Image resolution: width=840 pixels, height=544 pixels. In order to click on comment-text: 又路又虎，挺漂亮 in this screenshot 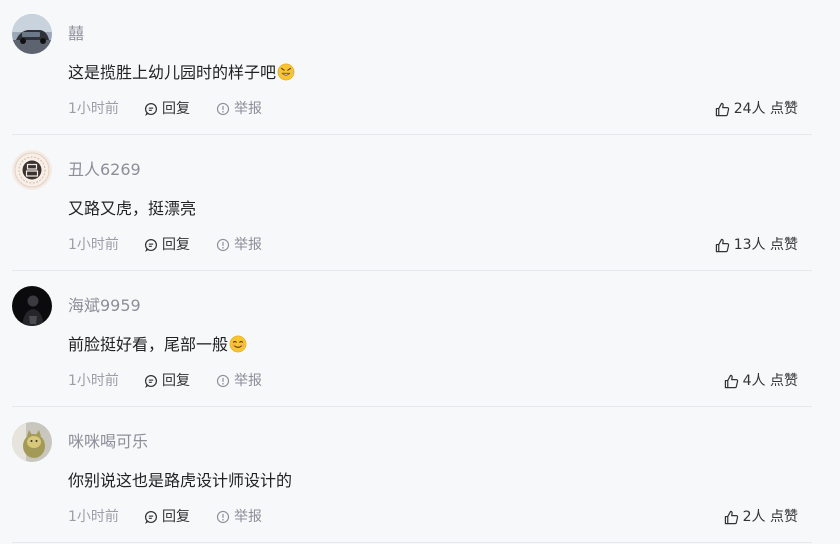, I will do `click(132, 209)`.